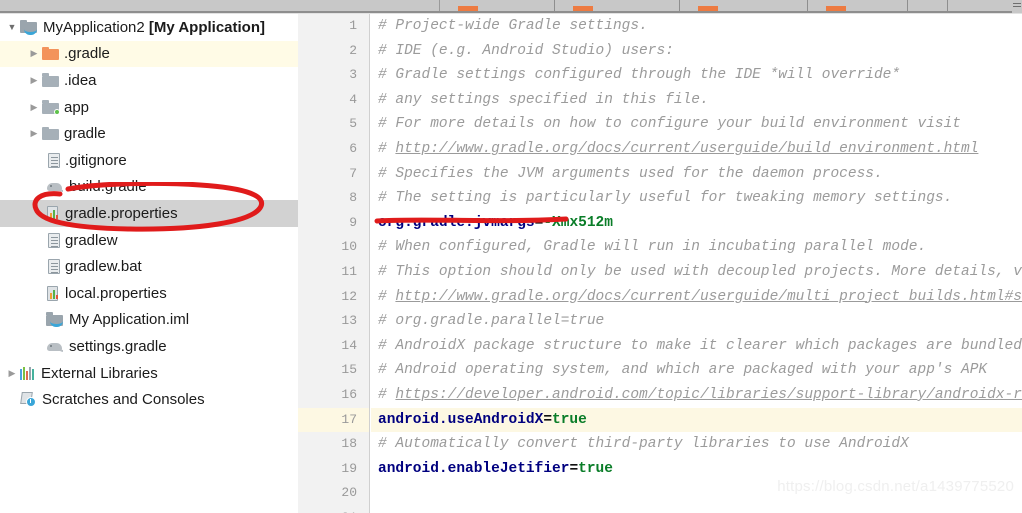  What do you see at coordinates (513, 26) in the screenshot?
I see `comment-text: # Project-wide Gradle settings.` at bounding box center [513, 26].